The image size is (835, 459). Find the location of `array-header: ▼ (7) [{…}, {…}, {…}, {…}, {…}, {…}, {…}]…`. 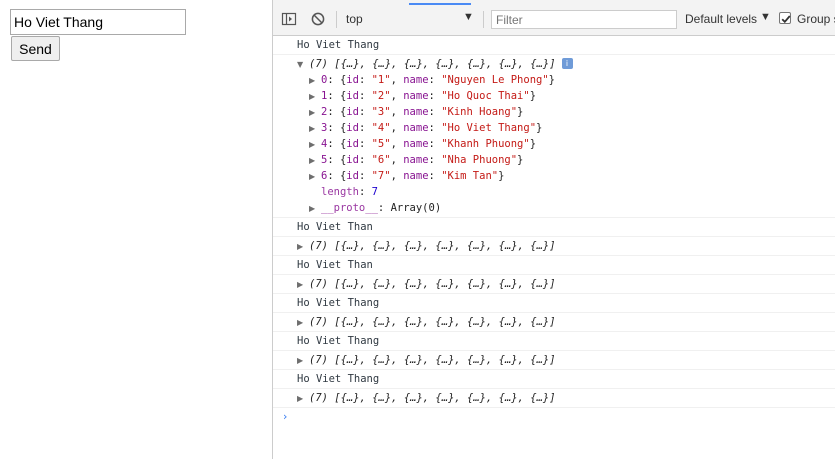

array-header: ▼ (7) [{…}, {…}, {…}, {…}, {…}, {…}, {…}]… is located at coordinates (566, 64).